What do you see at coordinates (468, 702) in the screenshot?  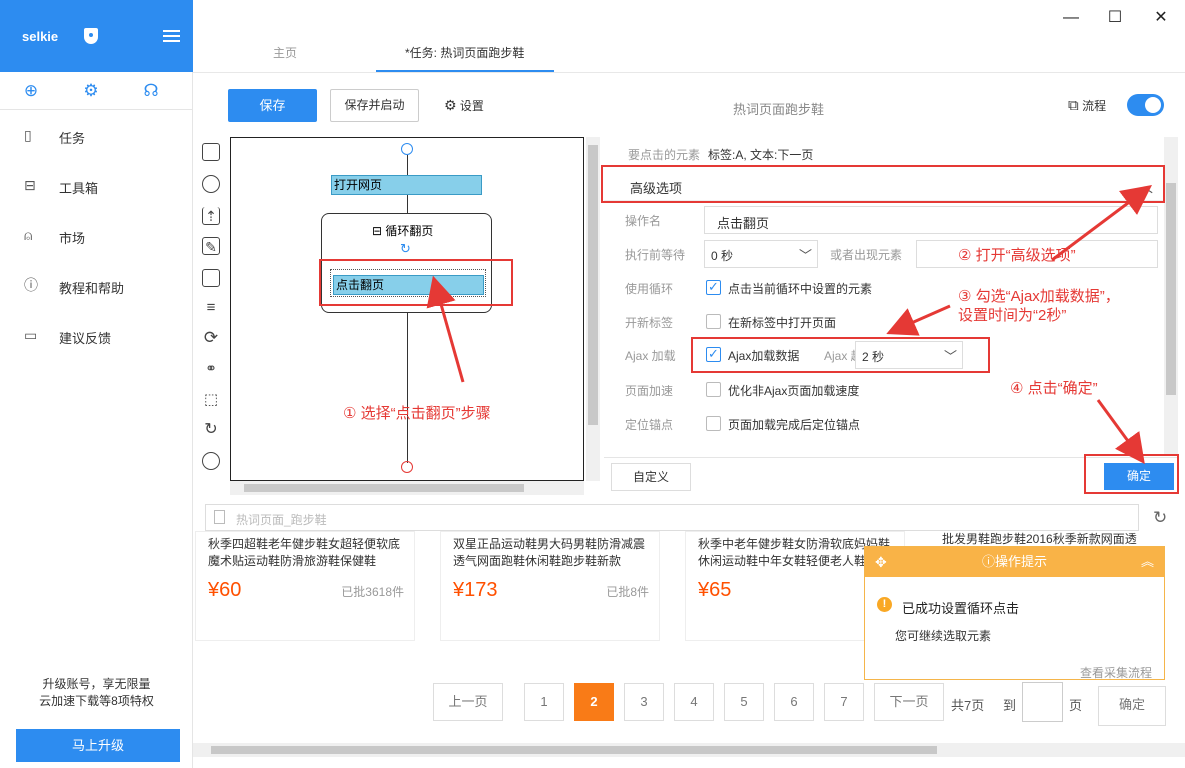 I see `prev-page-button: 上一页` at bounding box center [468, 702].